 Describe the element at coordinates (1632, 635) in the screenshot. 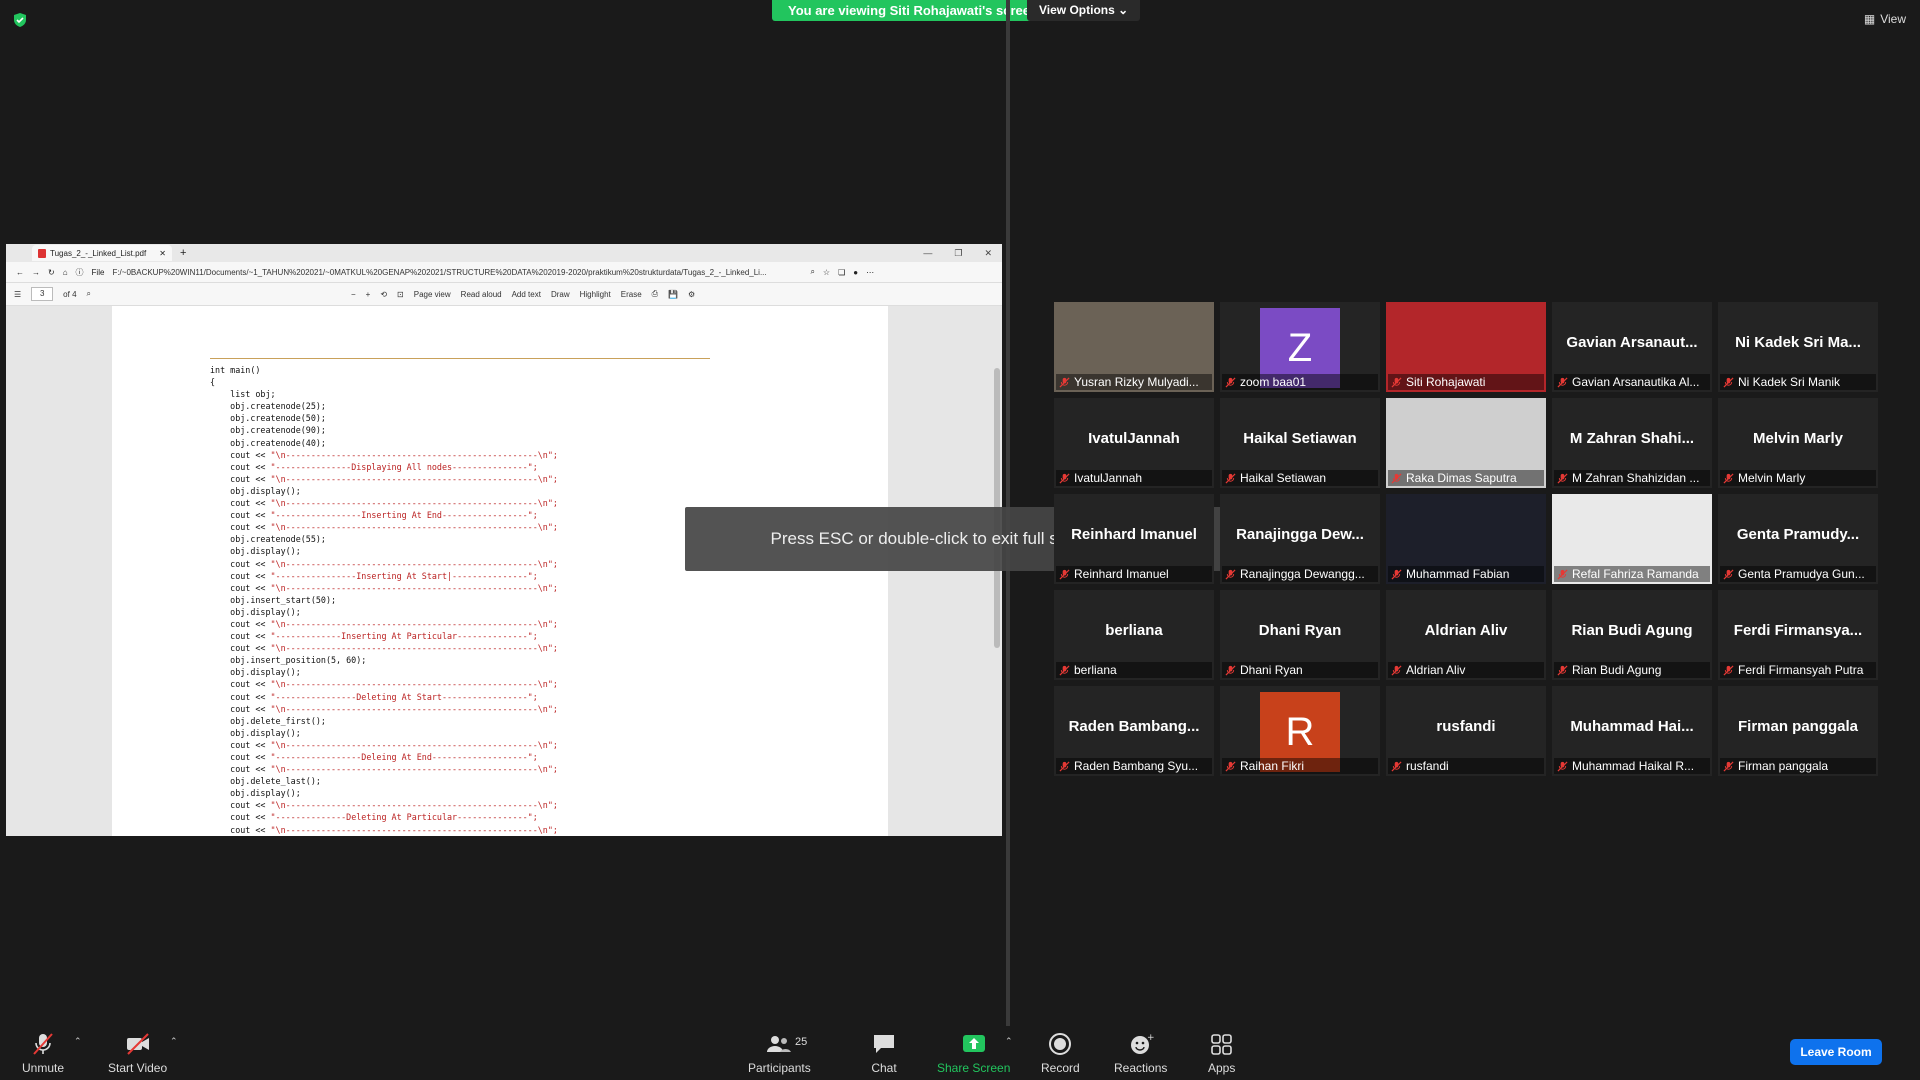

I see `participant-tile: Rian Budi Agung Rian Budi Agung` at that location.